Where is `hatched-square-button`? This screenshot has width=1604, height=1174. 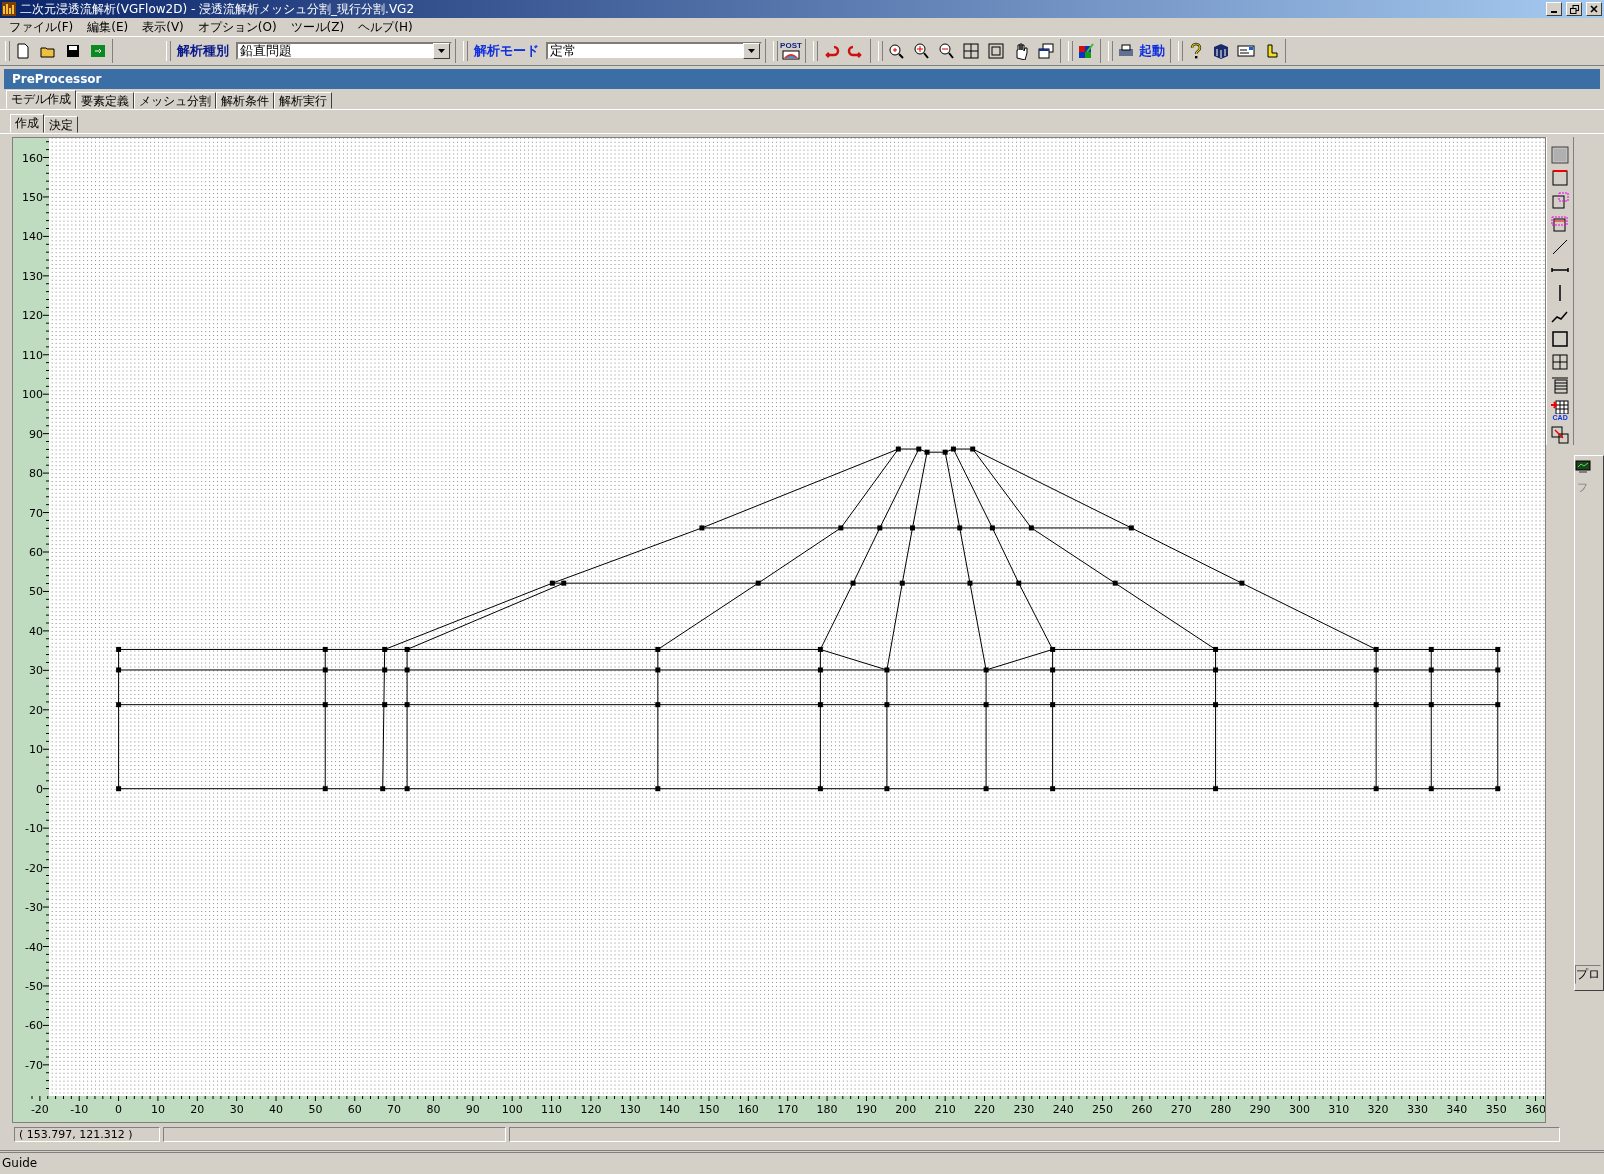
hatched-square-button is located at coordinates (1560, 155).